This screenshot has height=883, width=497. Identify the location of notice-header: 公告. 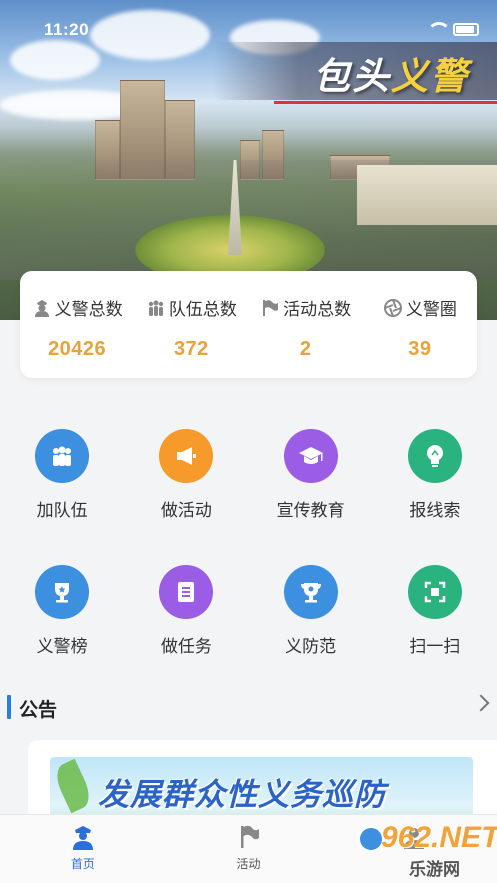
(248, 707).